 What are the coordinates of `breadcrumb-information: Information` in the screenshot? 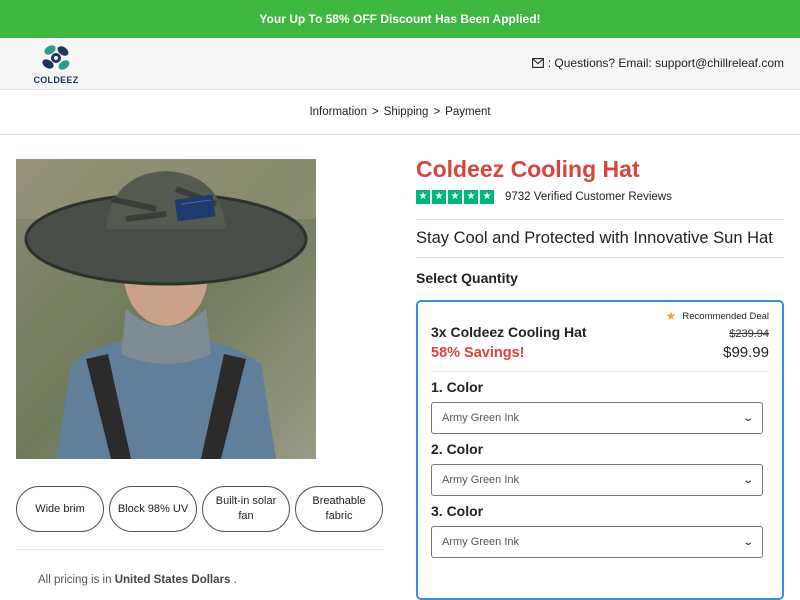 It's located at (338, 112).